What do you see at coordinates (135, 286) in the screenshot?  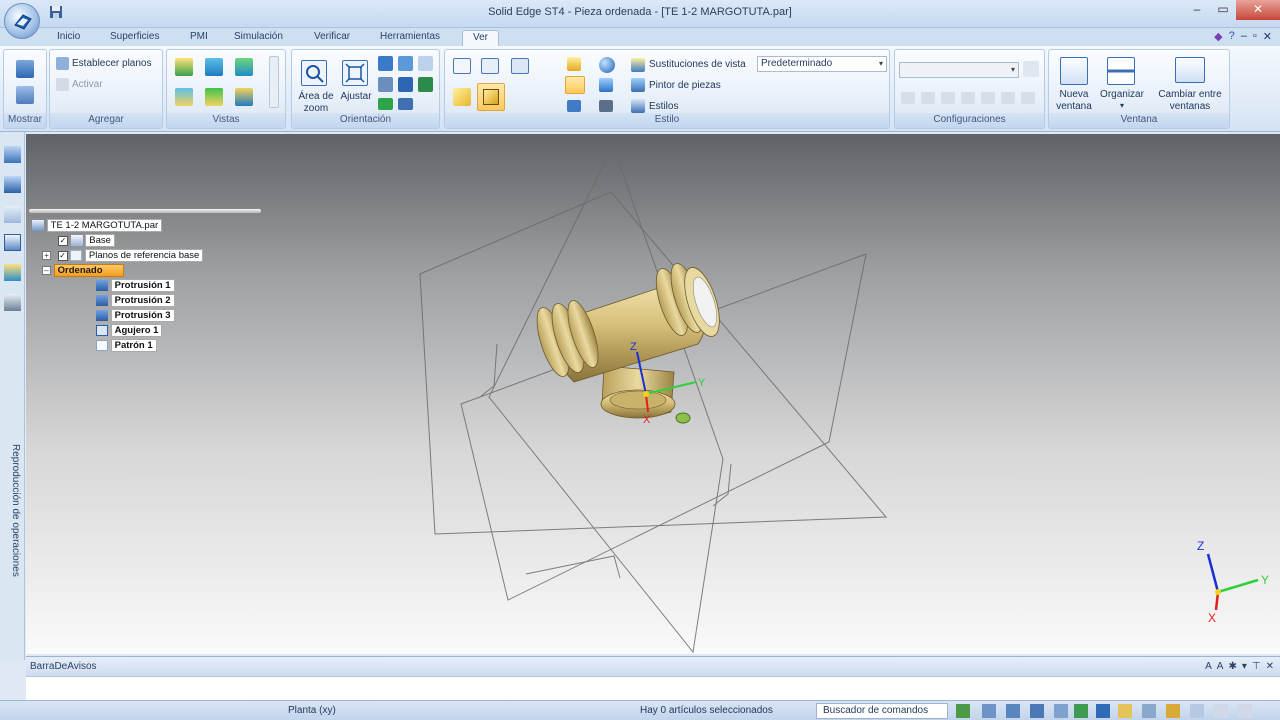 I see `tree-item-protrusion-1: Protrusión 1` at bounding box center [135, 286].